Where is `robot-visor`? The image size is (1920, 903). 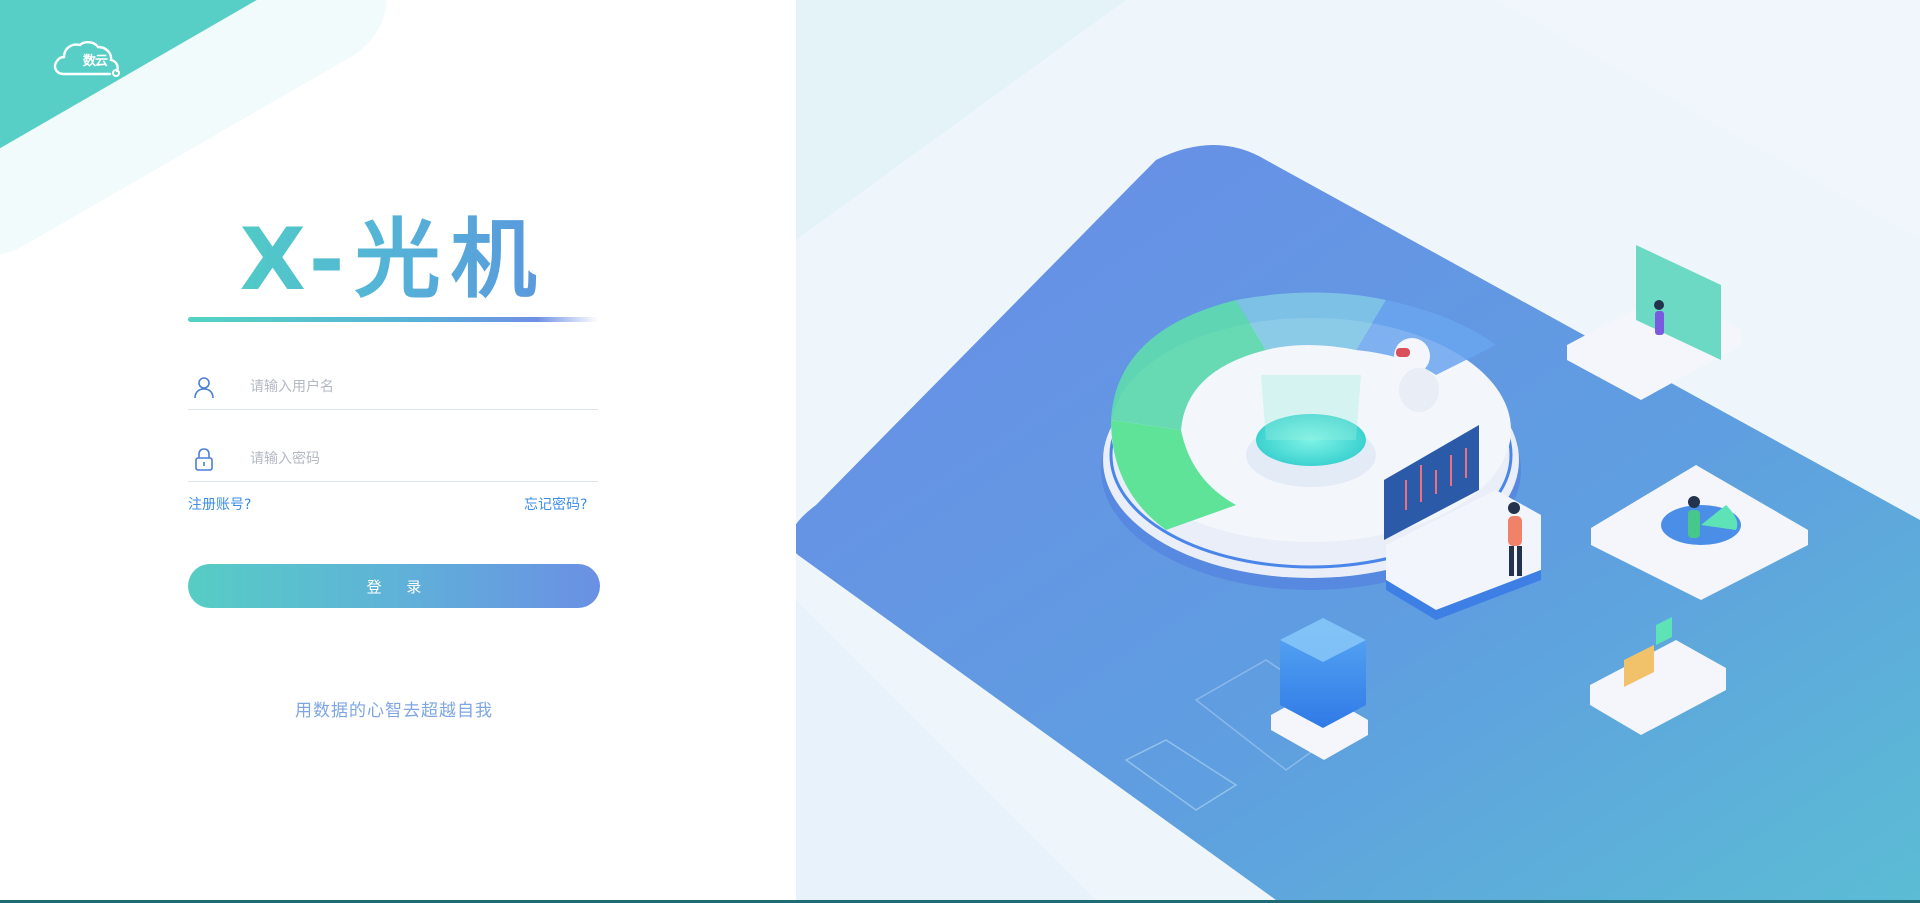
robot-visor is located at coordinates (1403, 352).